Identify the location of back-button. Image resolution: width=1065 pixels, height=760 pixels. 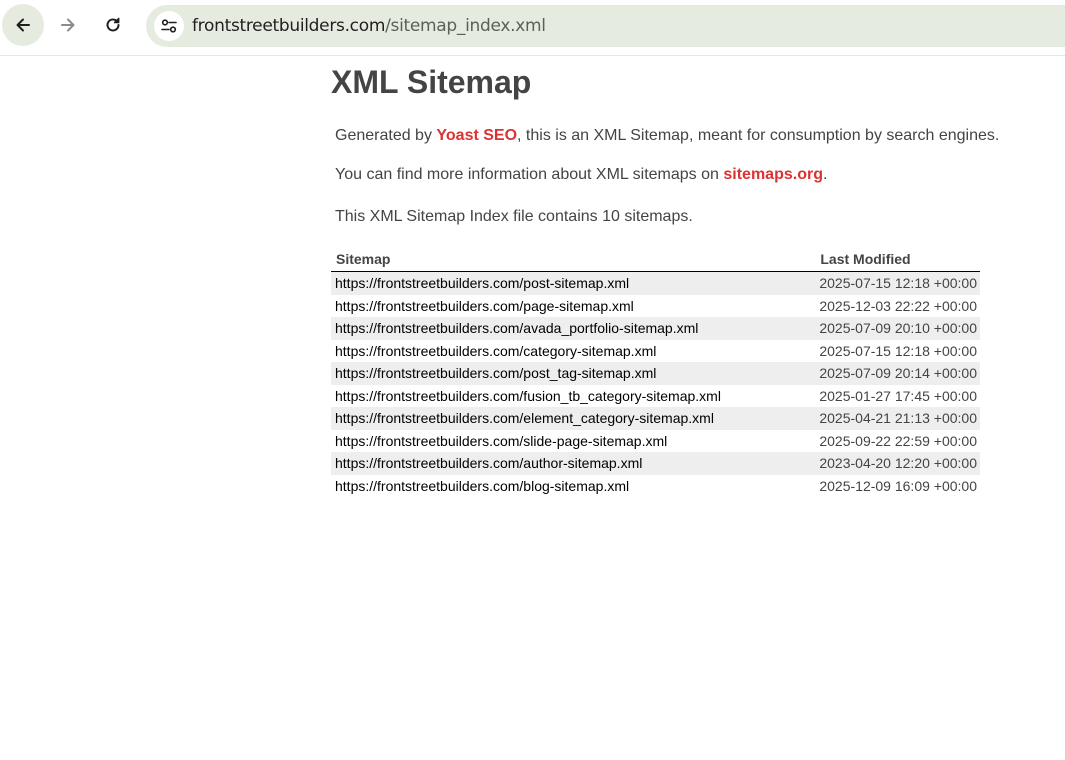
(23, 25).